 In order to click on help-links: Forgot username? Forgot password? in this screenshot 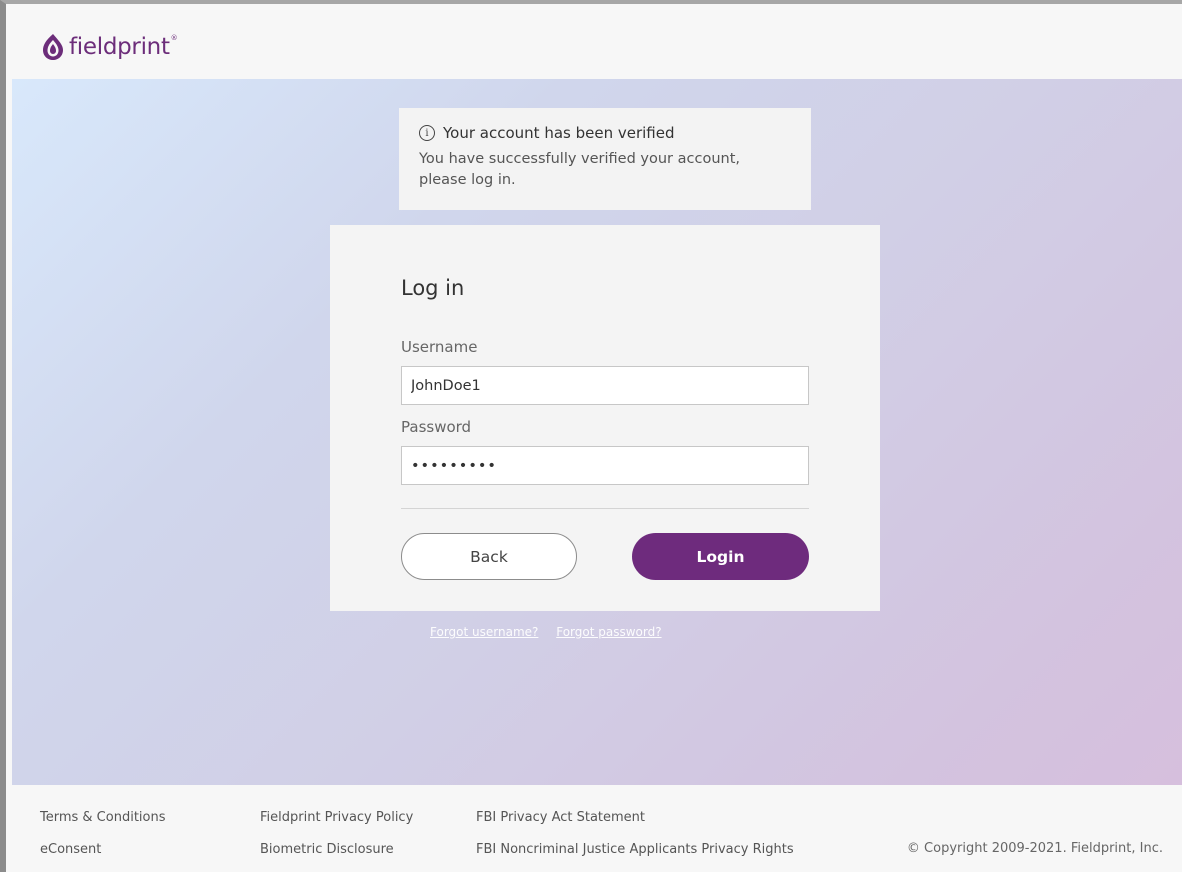, I will do `click(553, 632)`.